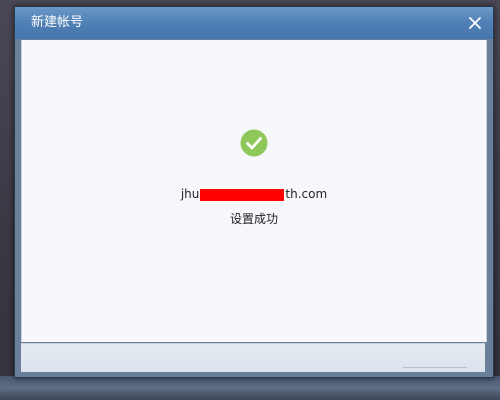  I want to click on account-email: jhu th.com, so click(254, 194).